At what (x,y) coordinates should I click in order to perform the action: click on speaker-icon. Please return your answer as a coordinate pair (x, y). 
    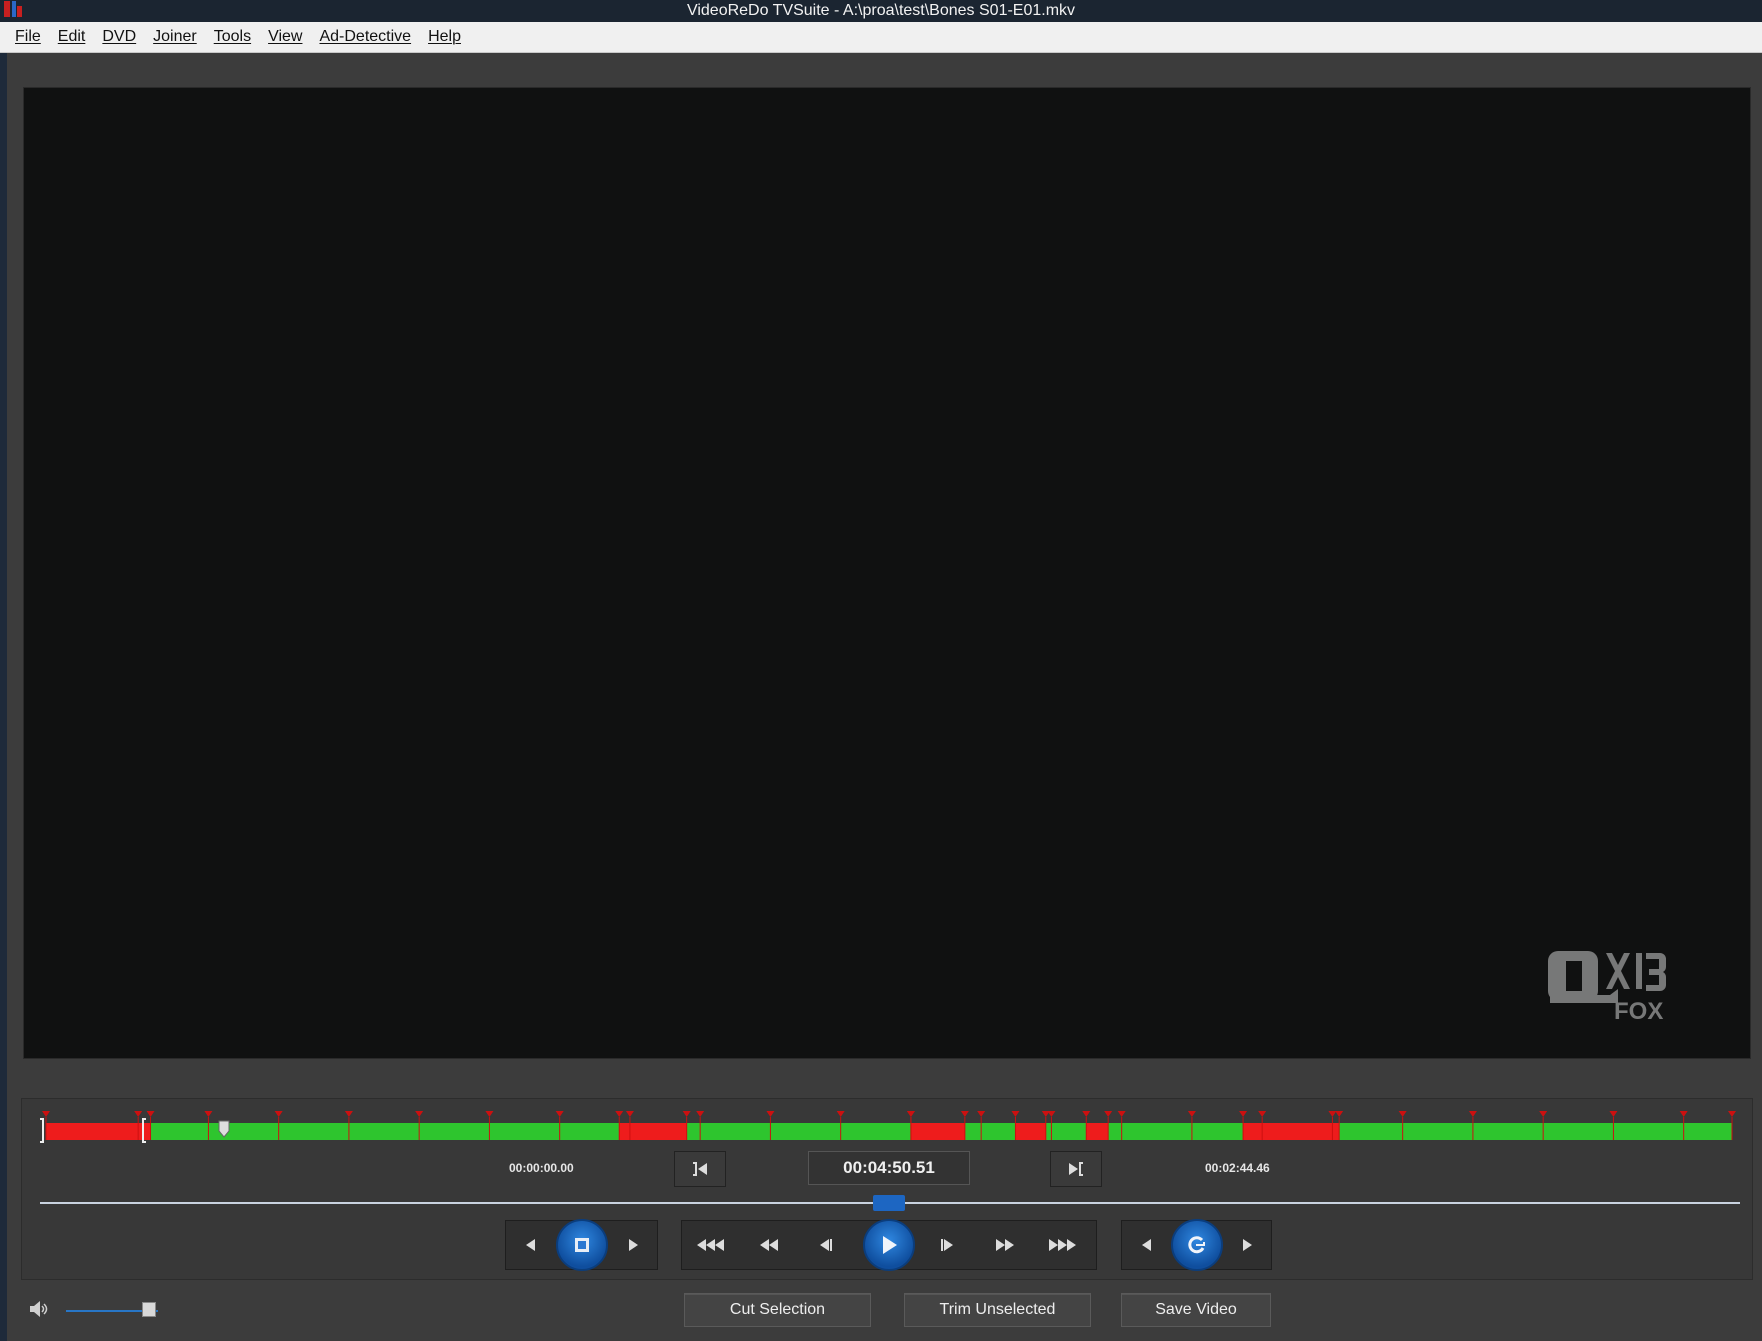
    Looking at the image, I should click on (39, 1309).